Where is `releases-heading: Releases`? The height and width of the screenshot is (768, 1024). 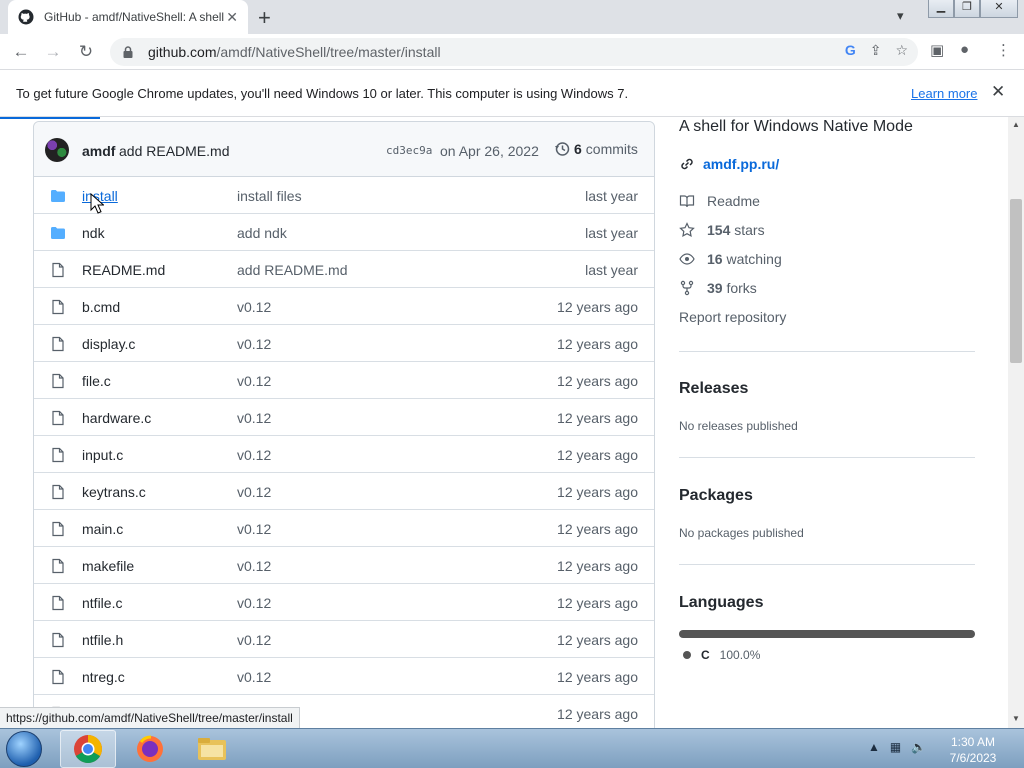
releases-heading: Releases is located at coordinates (713, 389).